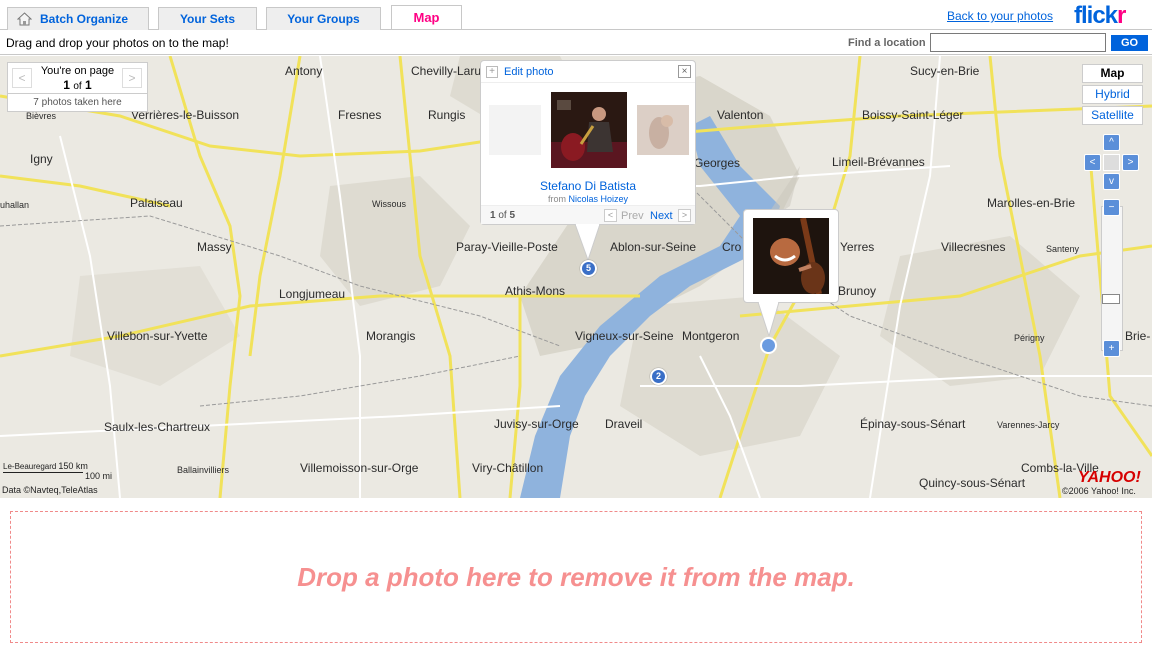  I want to click on go-button: GO, so click(1129, 43).